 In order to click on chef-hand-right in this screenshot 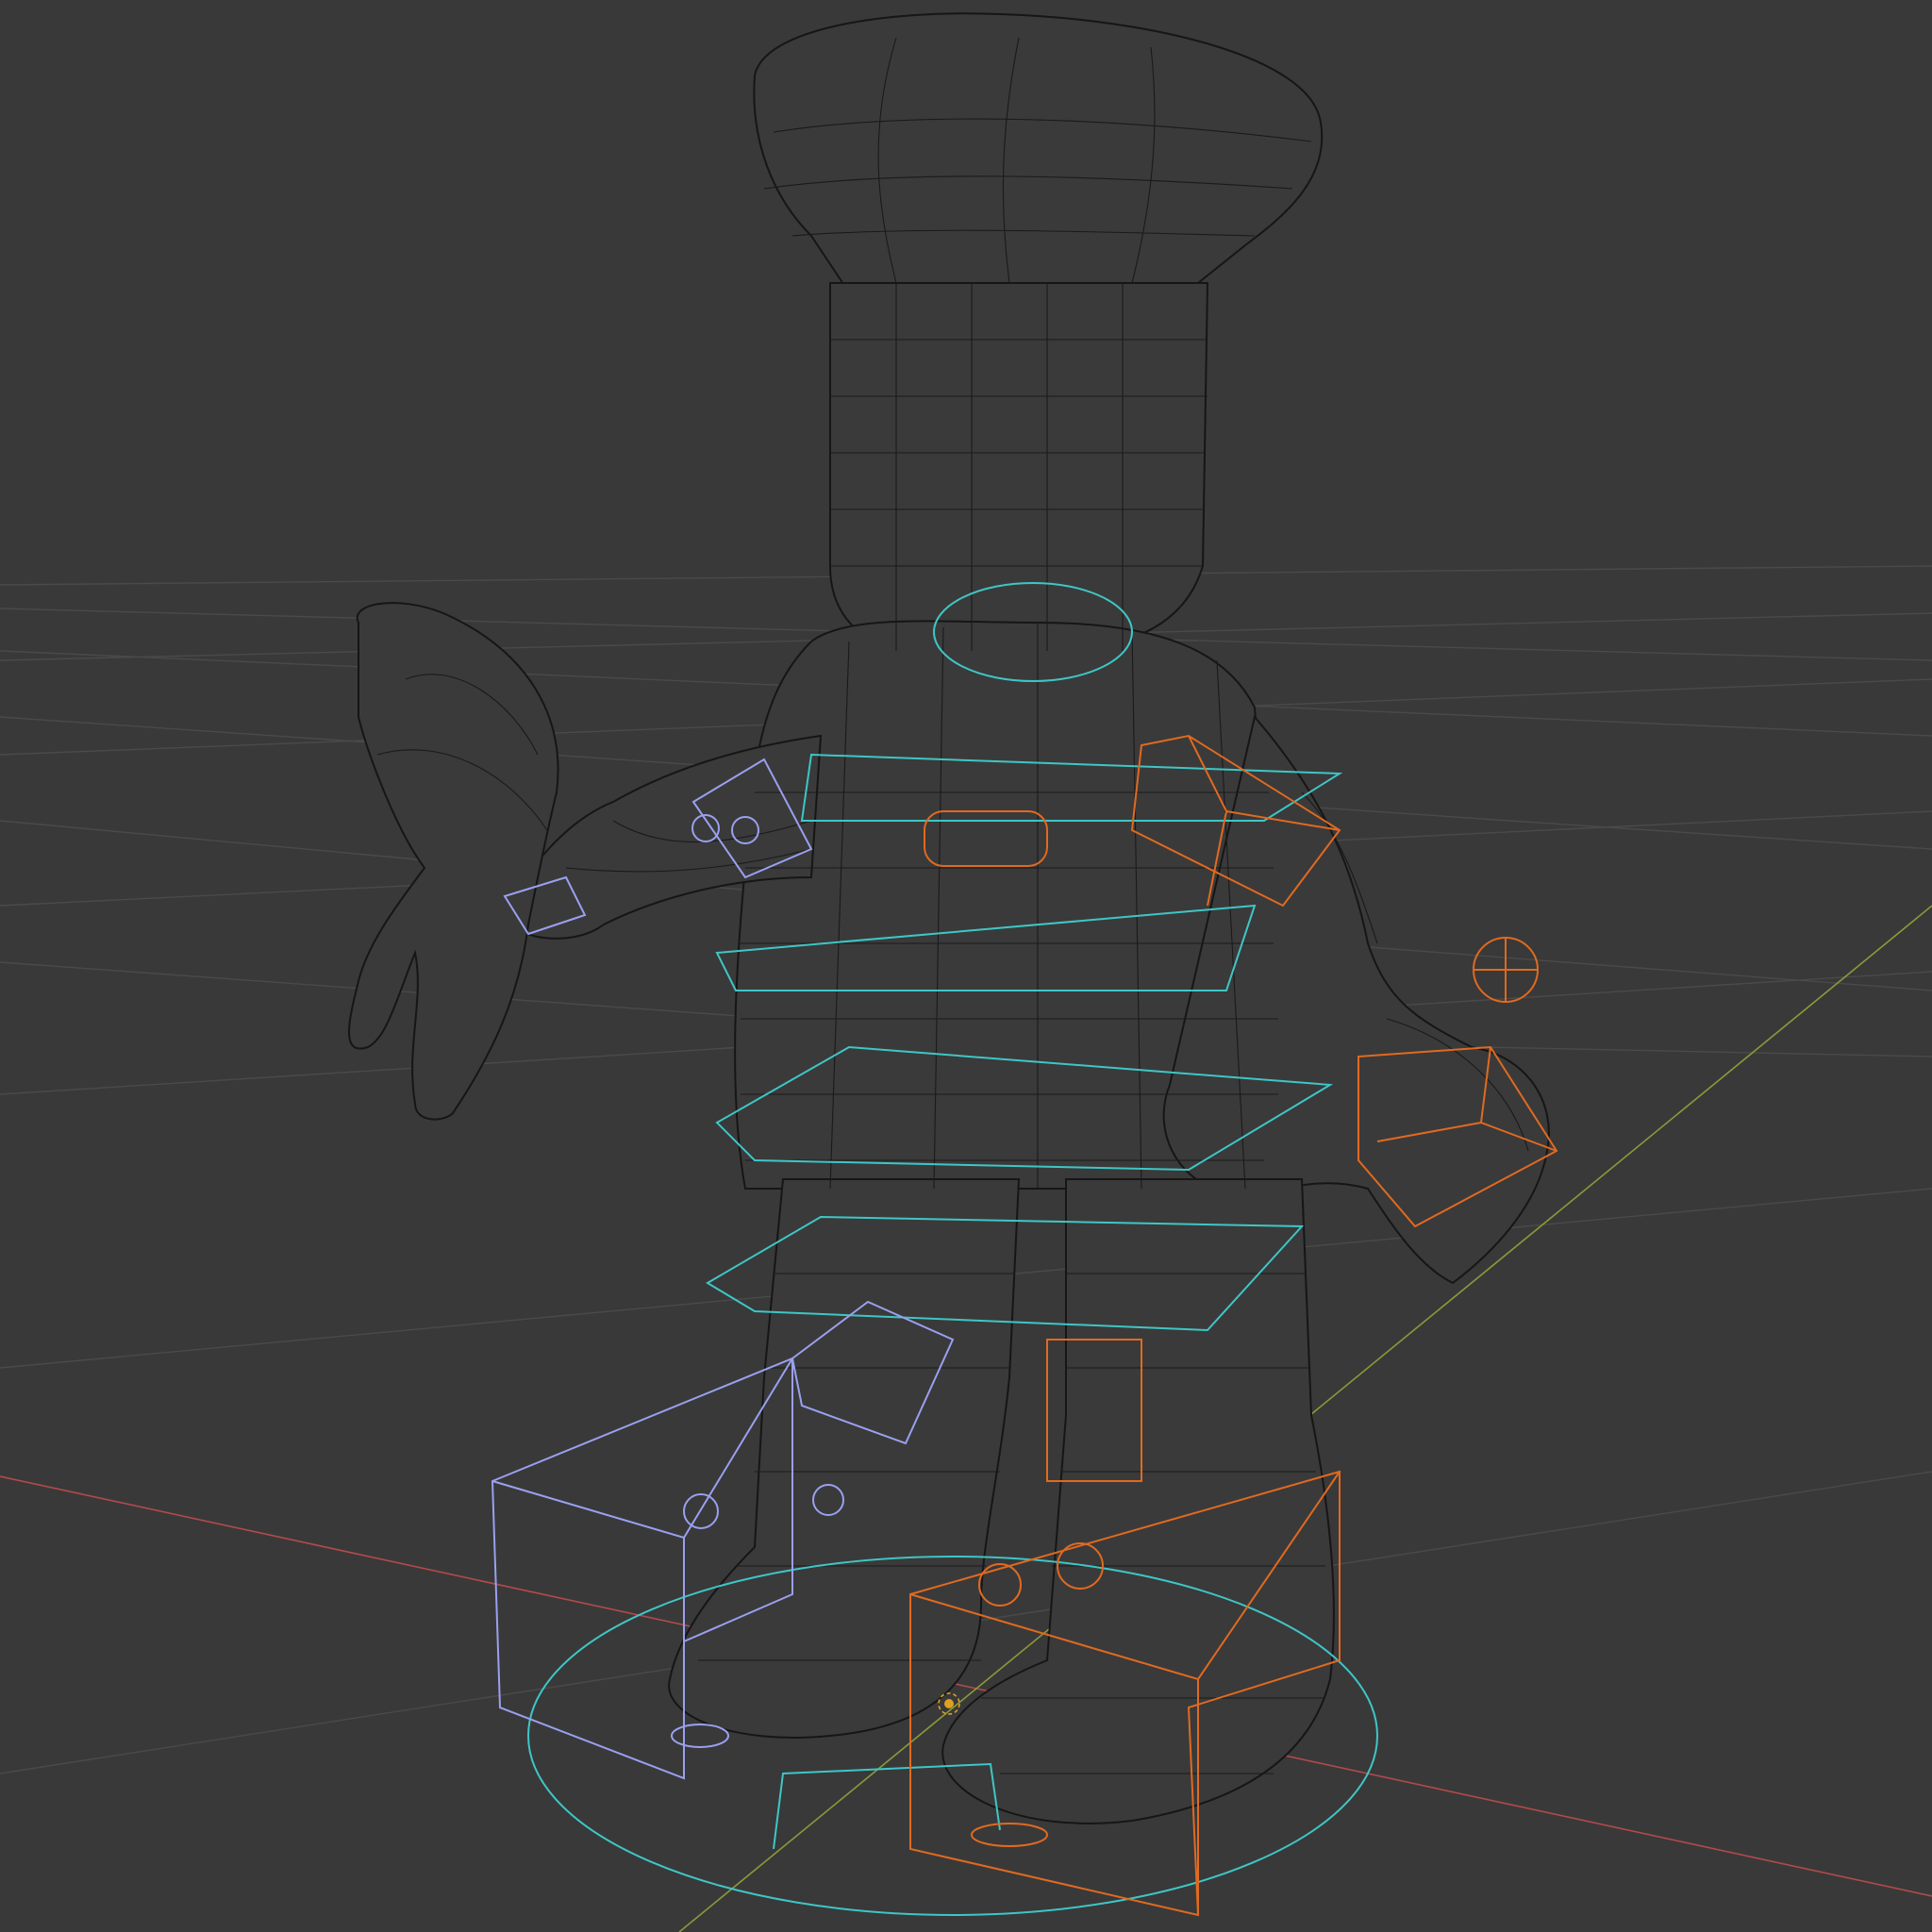, I will do `click(453, 861)`.